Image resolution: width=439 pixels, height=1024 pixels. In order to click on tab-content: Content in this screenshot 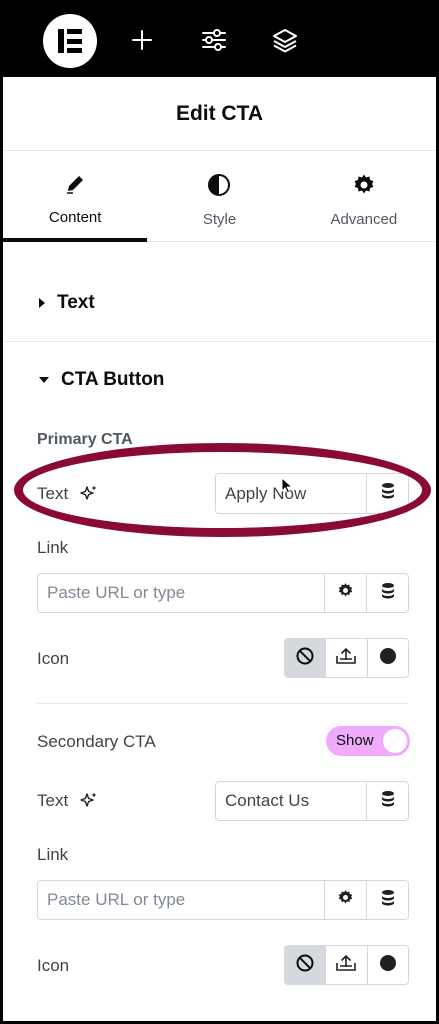, I will do `click(75, 197)`.